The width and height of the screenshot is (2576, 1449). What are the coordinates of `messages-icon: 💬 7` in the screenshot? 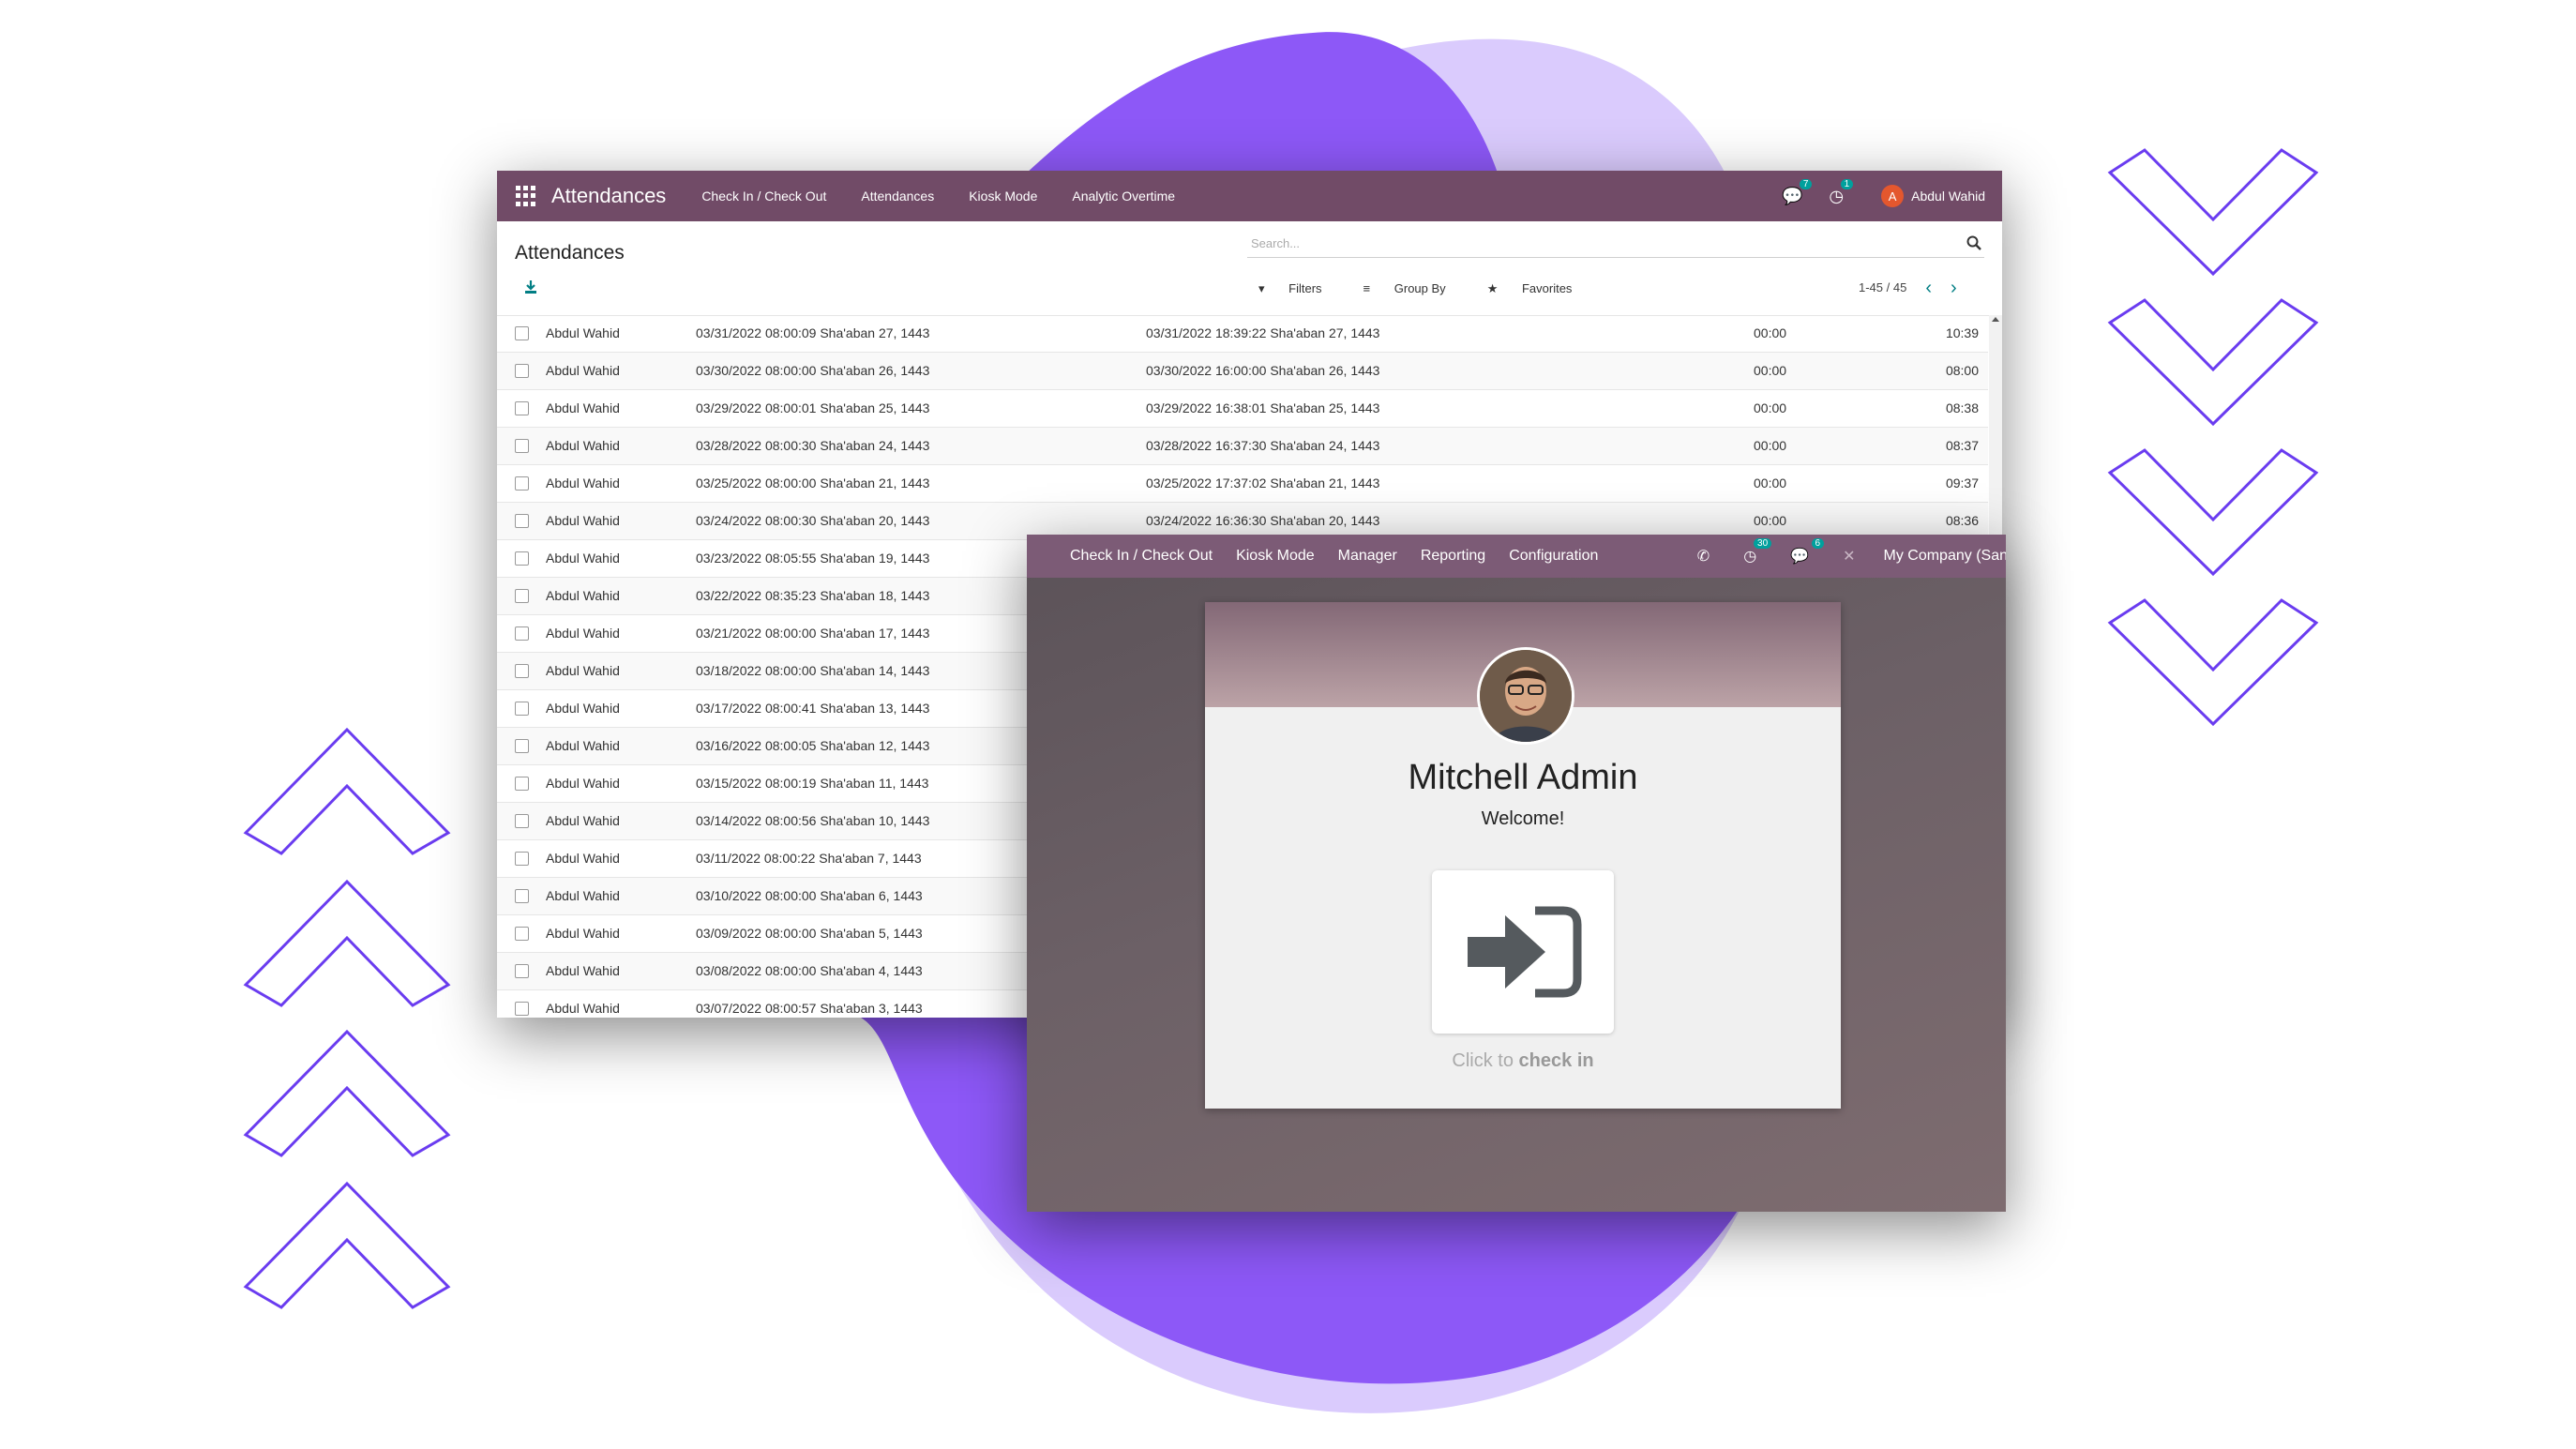 It's located at (1797, 192).